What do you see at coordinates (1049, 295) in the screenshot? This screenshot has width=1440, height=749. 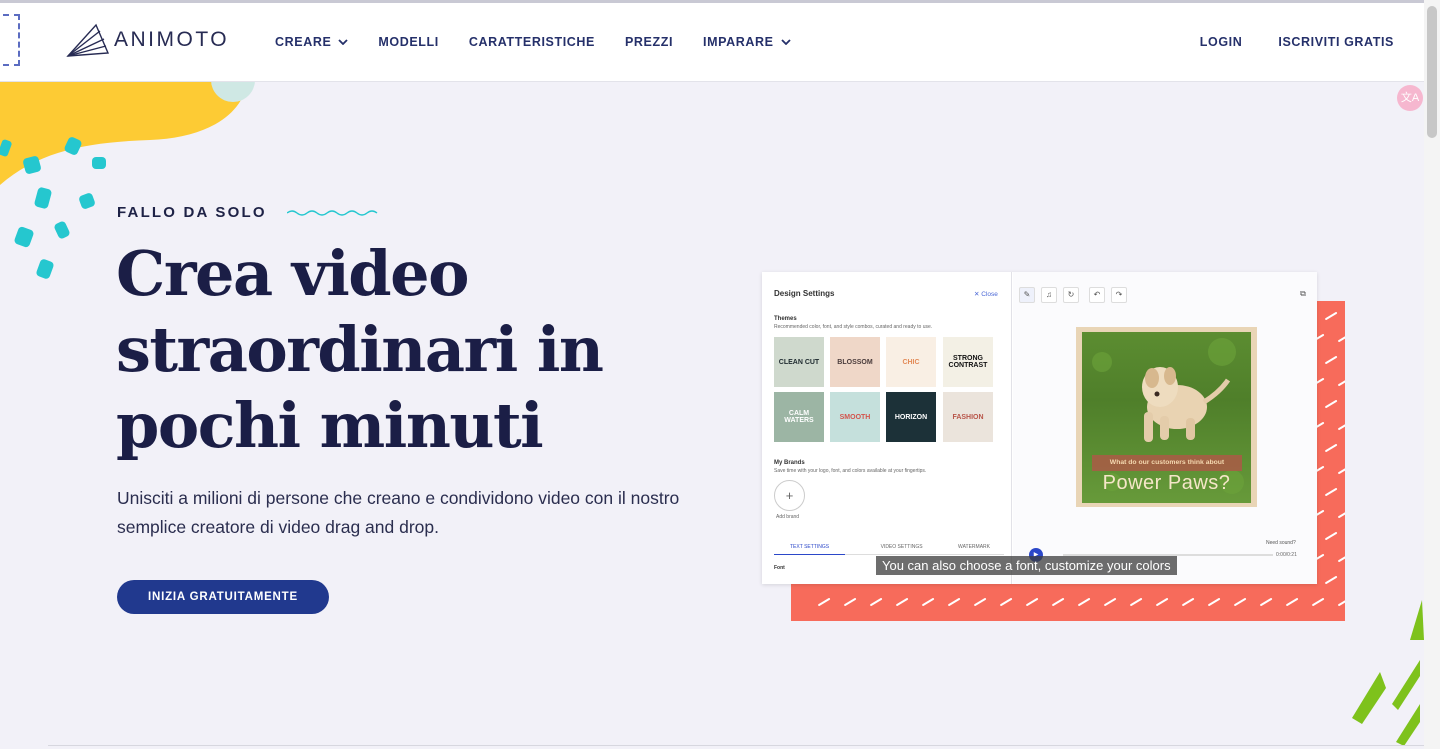 I see `music-icon: ♫` at bounding box center [1049, 295].